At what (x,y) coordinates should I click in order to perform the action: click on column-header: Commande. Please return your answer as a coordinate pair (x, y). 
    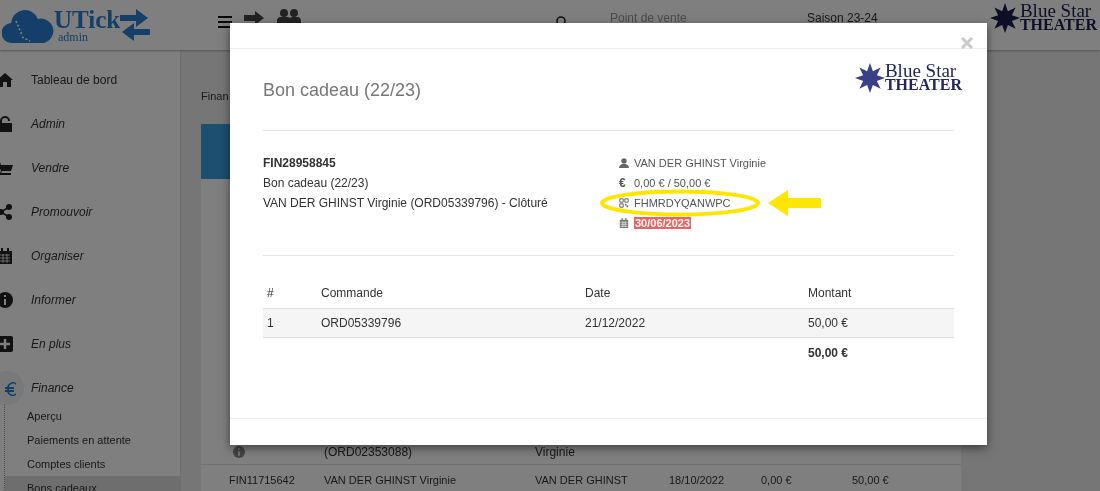
    Looking at the image, I should click on (449, 293).